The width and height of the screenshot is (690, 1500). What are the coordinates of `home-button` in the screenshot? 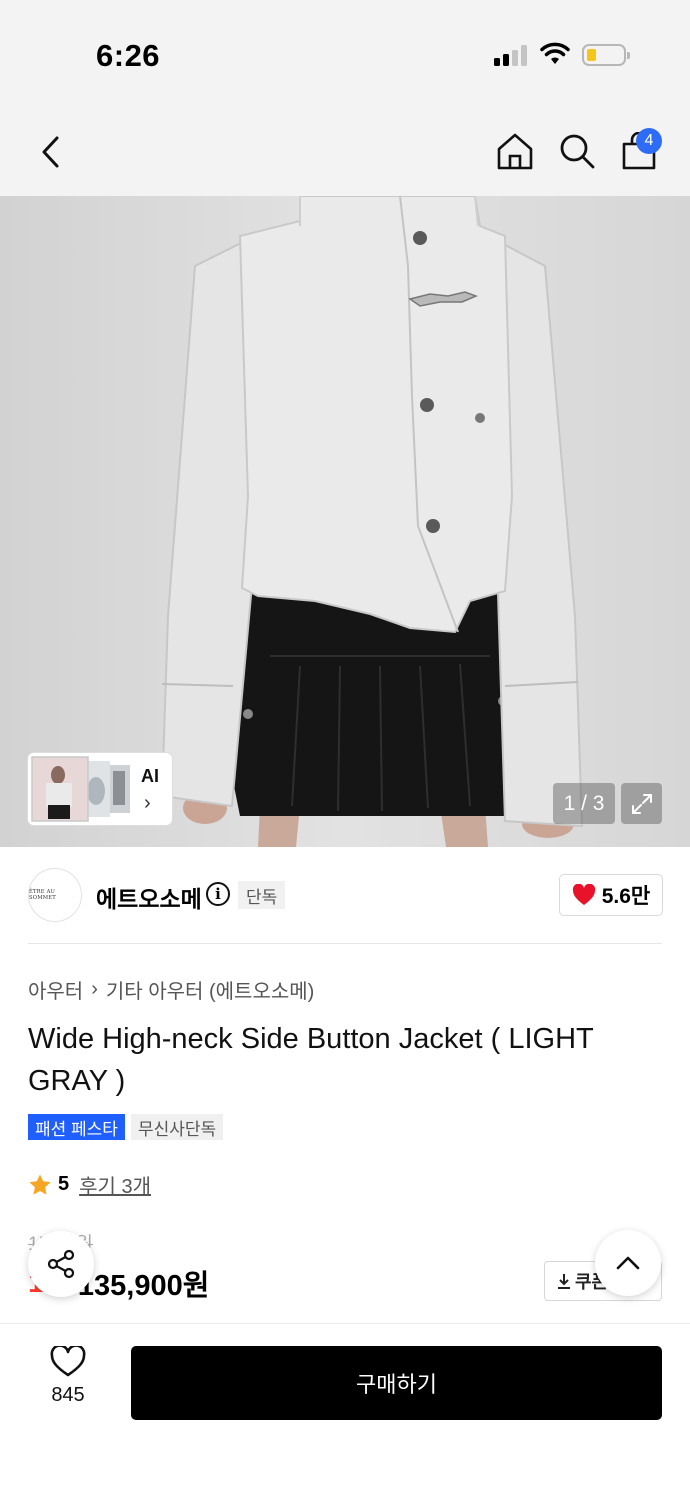 It's located at (515, 151).